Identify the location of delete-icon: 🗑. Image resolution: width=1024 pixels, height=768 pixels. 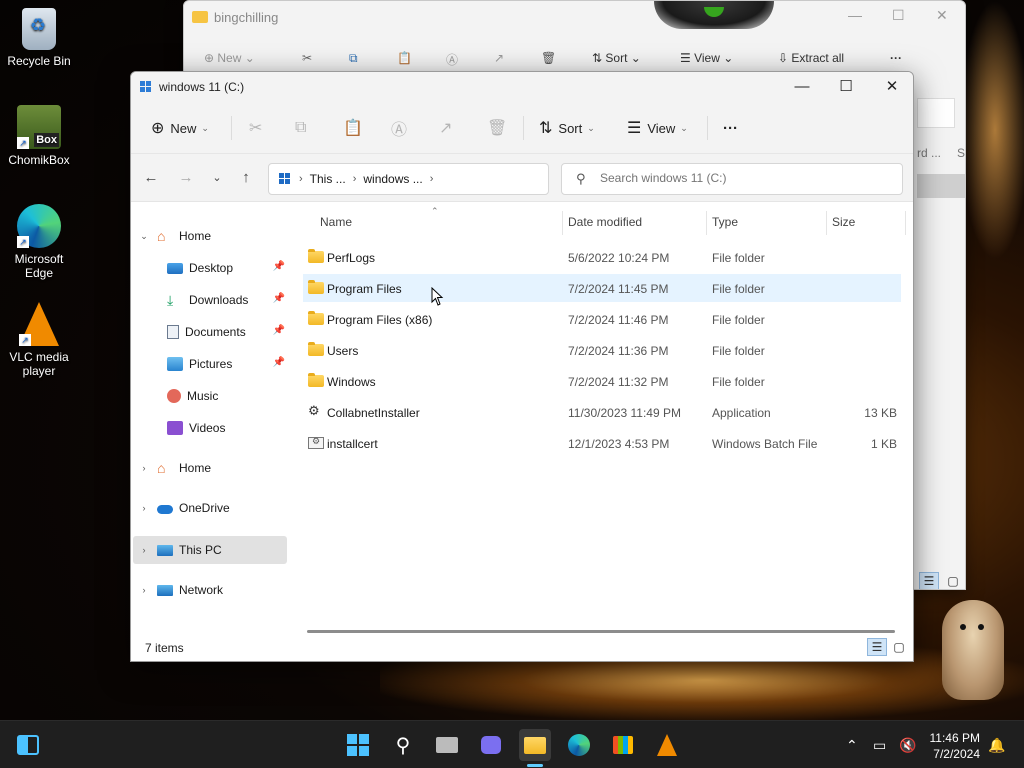
(548, 58).